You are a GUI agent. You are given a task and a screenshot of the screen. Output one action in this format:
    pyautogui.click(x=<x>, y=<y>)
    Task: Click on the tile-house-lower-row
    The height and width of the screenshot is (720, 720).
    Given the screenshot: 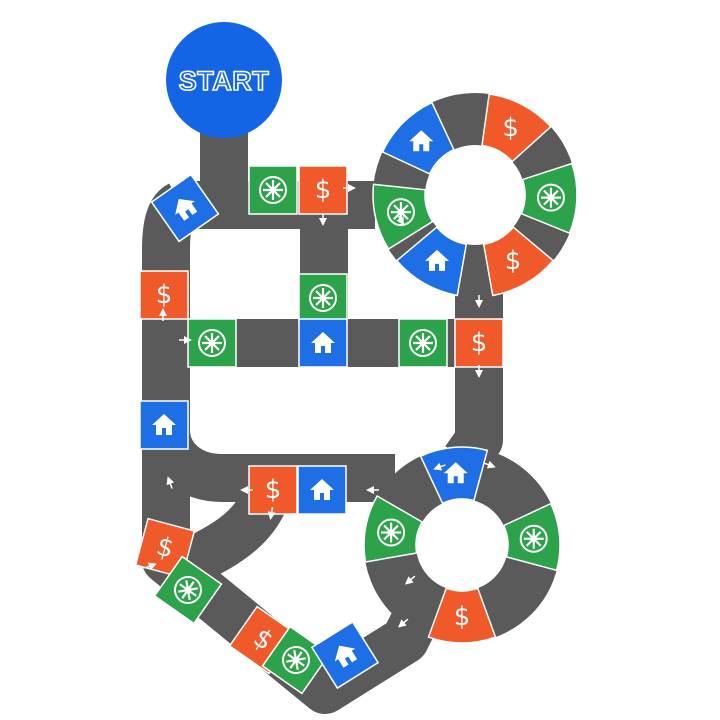 What is the action you would take?
    pyautogui.click(x=322, y=490)
    